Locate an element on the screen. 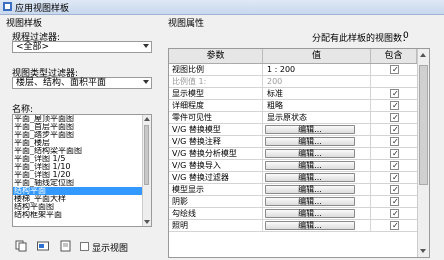  rename-icon is located at coordinates (43, 246).